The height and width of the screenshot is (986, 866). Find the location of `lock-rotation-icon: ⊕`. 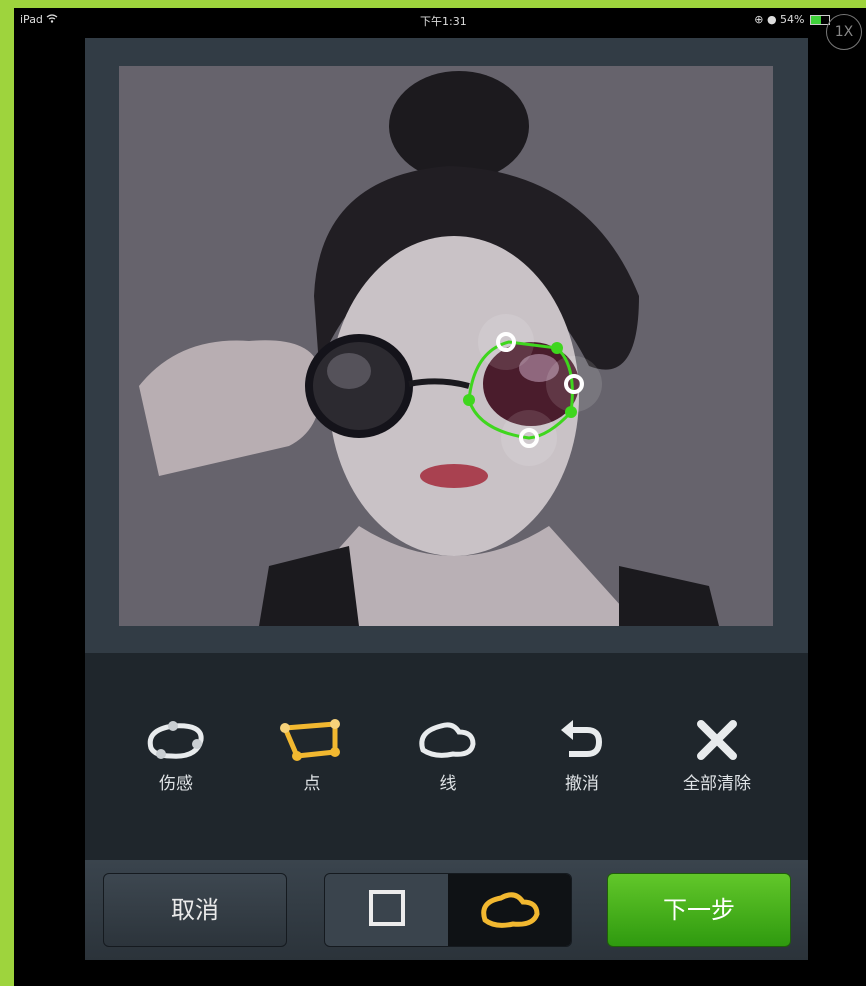

lock-rotation-icon: ⊕ is located at coordinates (759, 19).